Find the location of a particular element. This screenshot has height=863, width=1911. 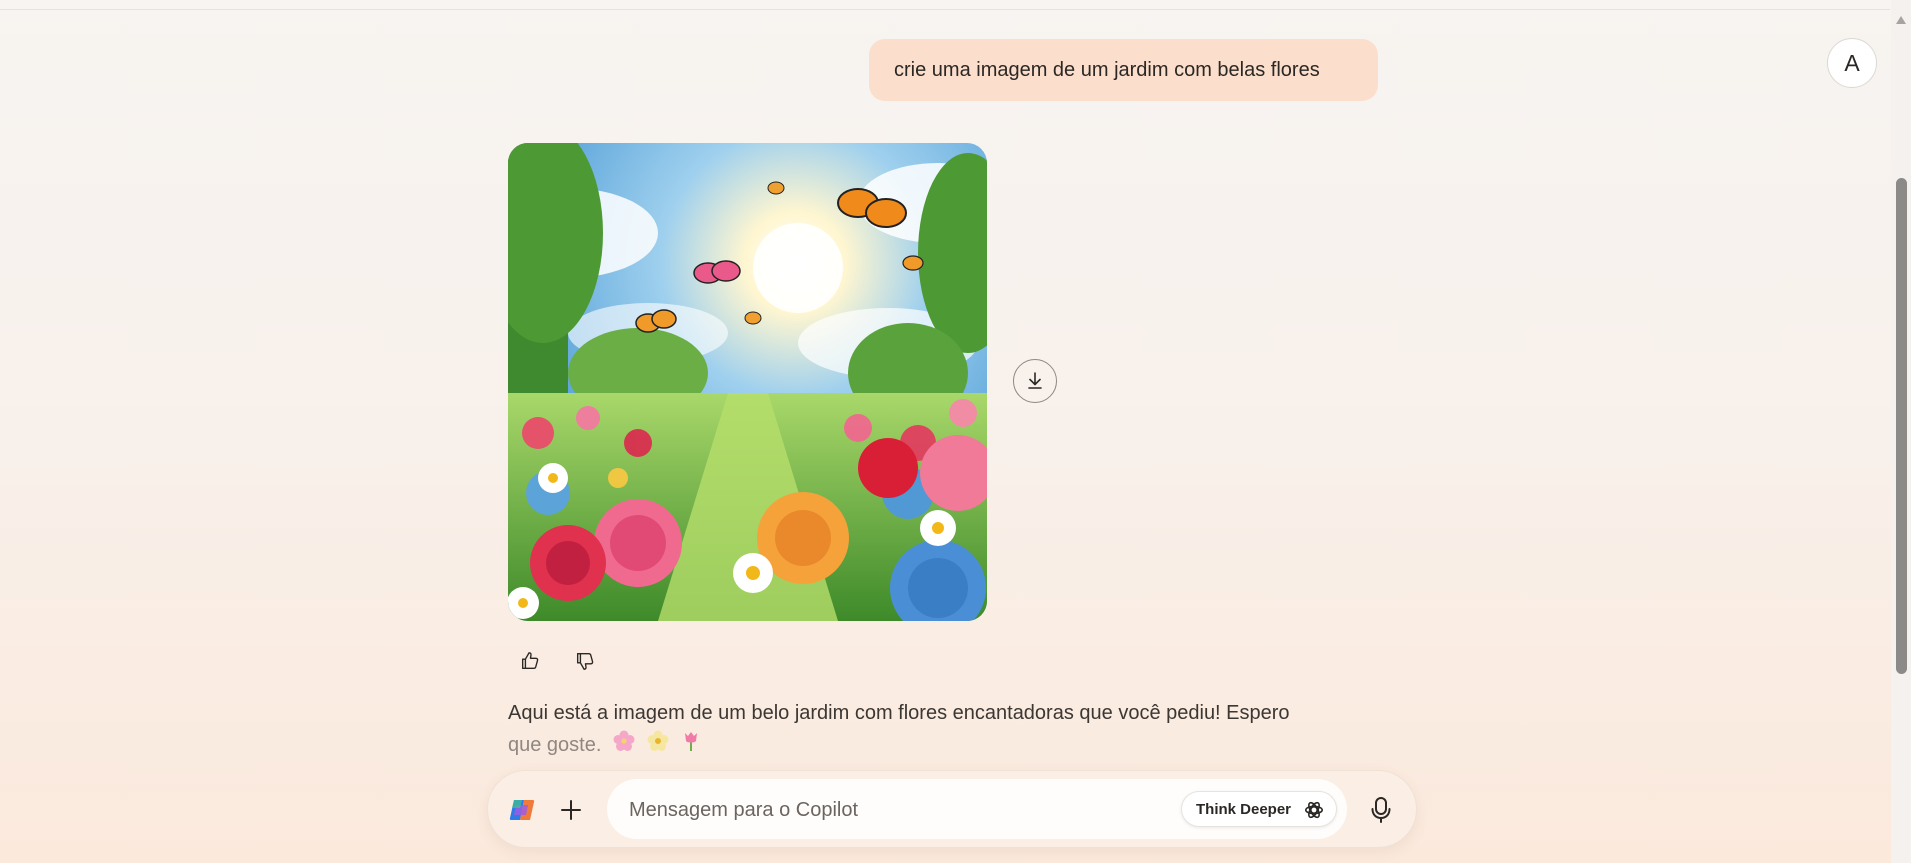

plus-icon is located at coordinates (571, 810).